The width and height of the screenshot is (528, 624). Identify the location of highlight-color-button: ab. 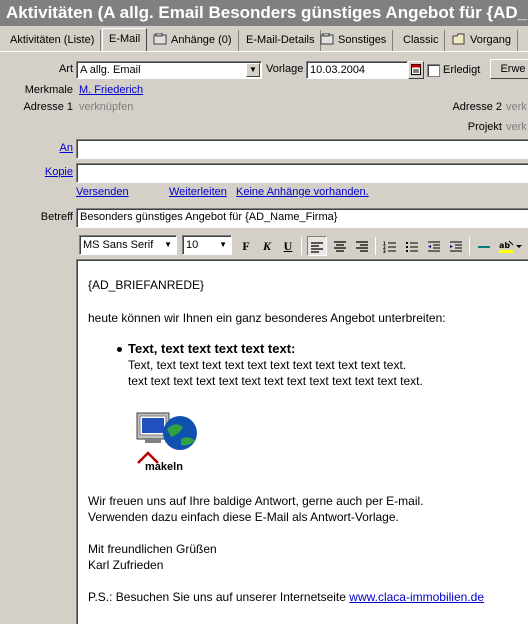
(511, 246).